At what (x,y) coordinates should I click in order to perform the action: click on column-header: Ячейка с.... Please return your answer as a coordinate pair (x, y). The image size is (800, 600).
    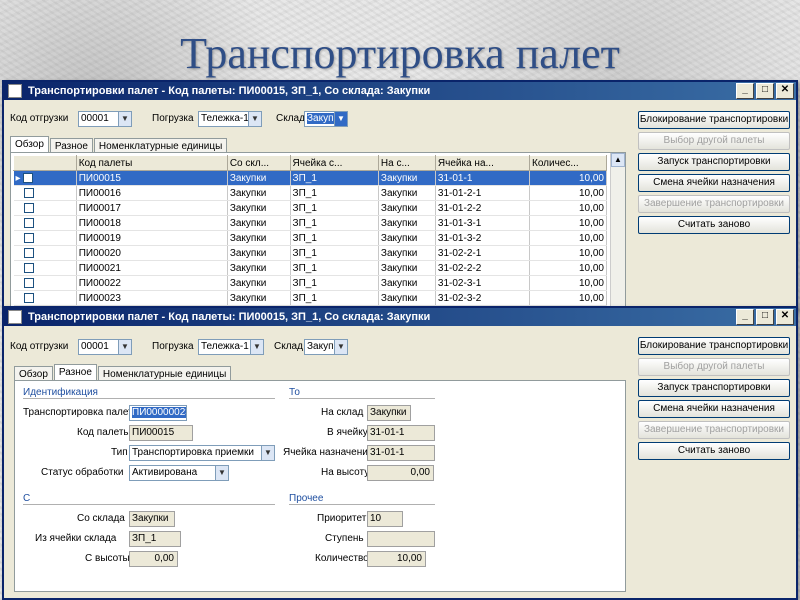
    Looking at the image, I should click on (334, 163).